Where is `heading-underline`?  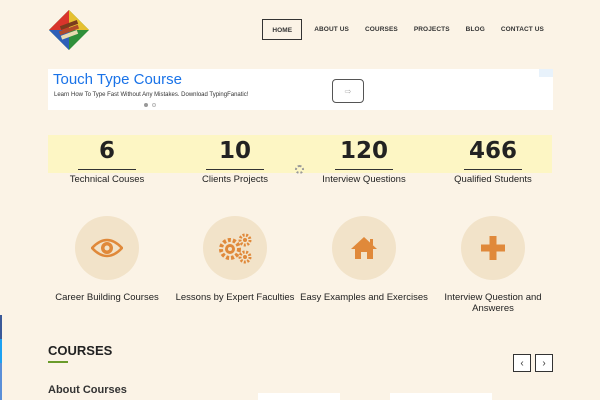
heading-underline is located at coordinates (58, 362).